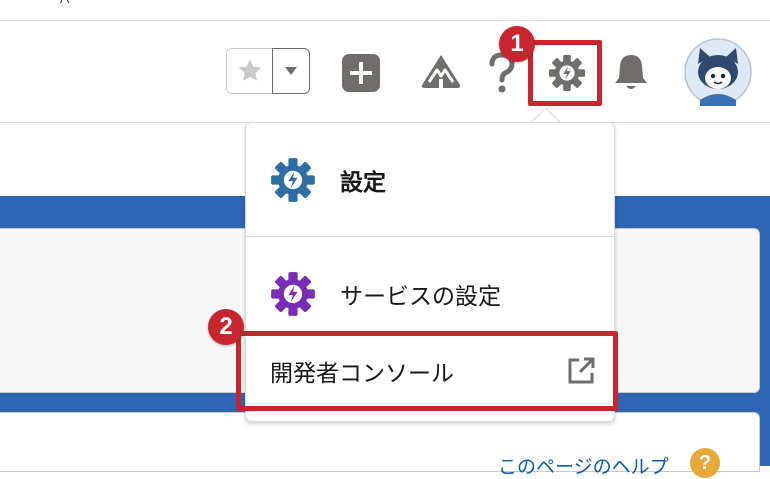 The image size is (770, 479). I want to click on user-avatar-button, so click(718, 72).